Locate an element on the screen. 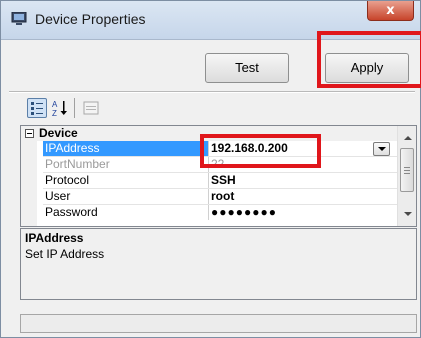 Image resolution: width=421 pixels, height=338 pixels. window-title: Device Properties is located at coordinates (90, 19).